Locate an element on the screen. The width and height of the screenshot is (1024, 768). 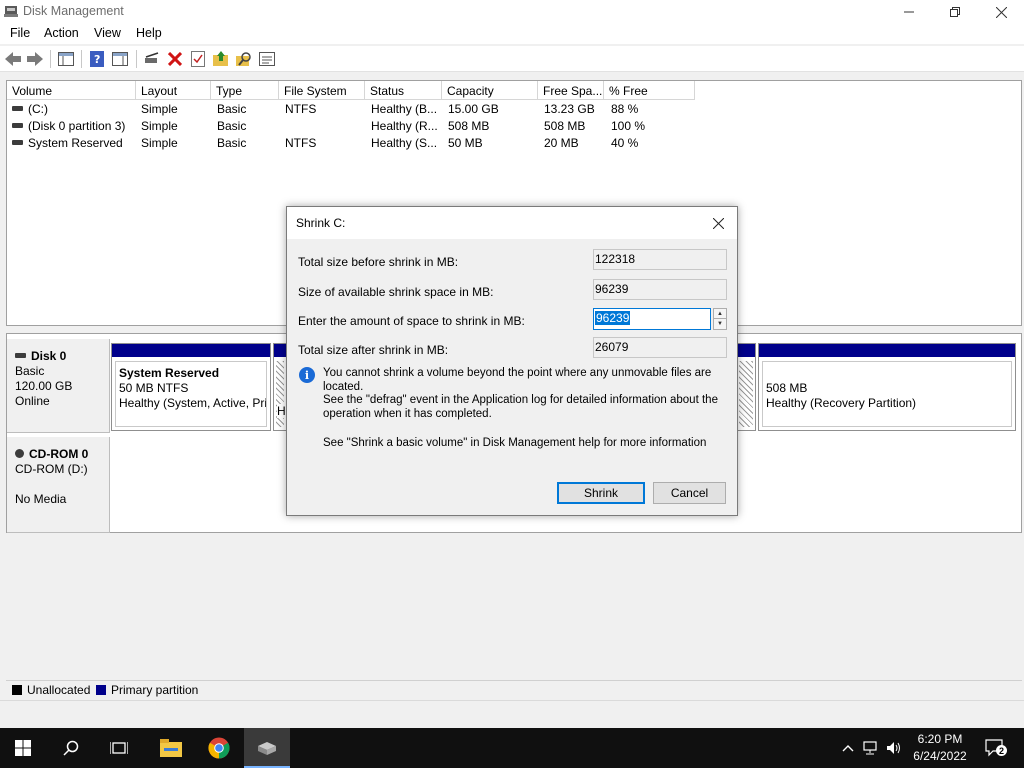
total-before-value: 122318 is located at coordinates (660, 259).